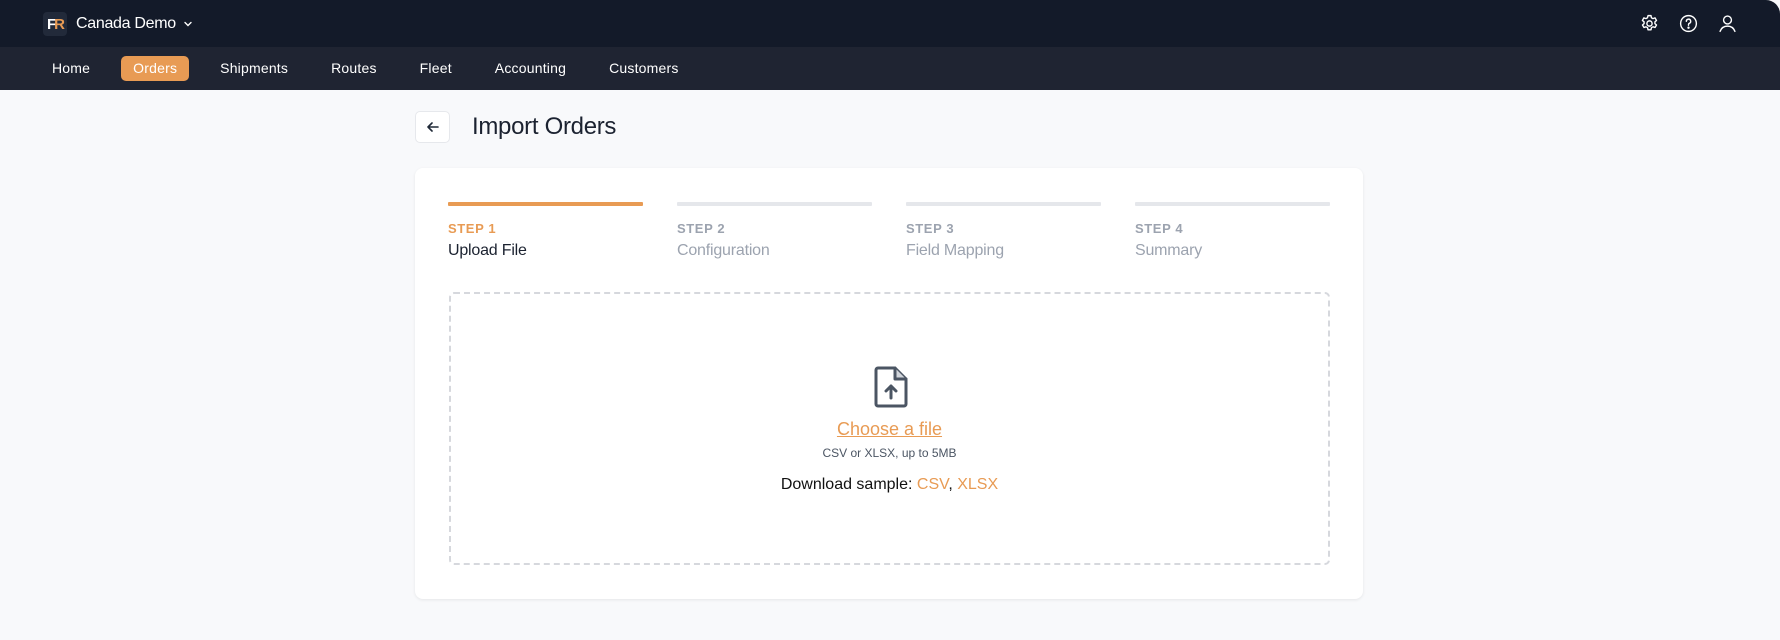  I want to click on step-label: STEP 3, so click(930, 228).